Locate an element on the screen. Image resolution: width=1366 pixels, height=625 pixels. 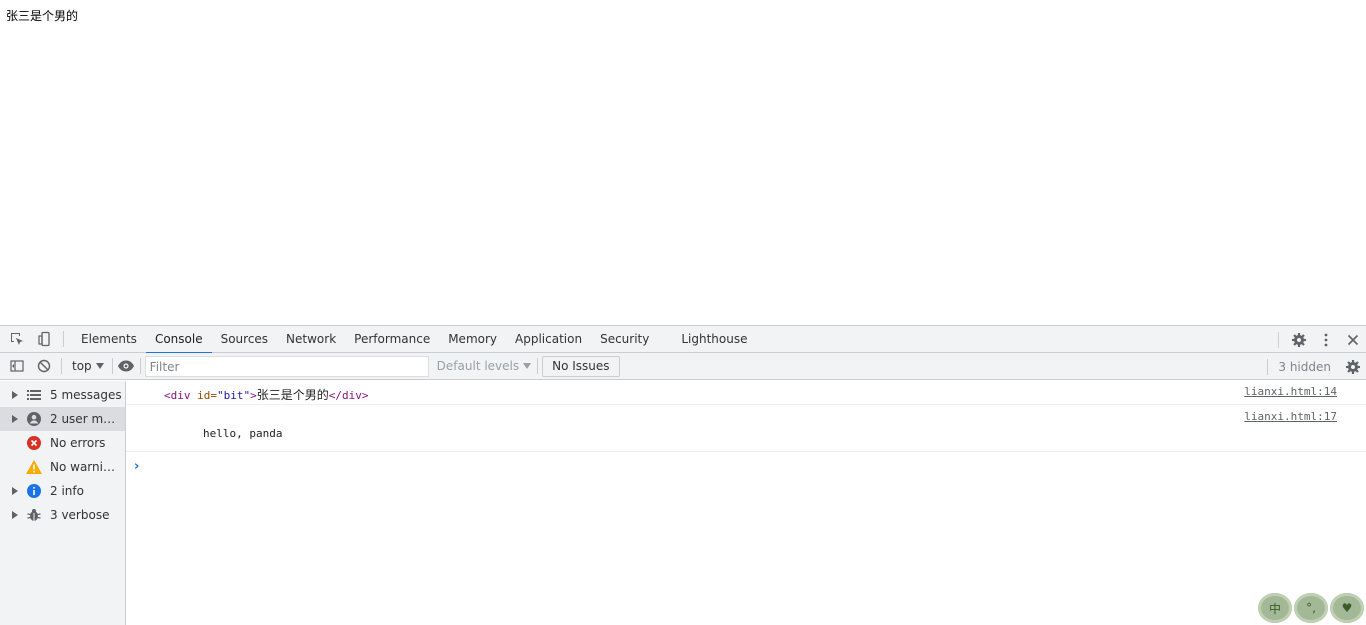
sidebar-item-info: 2 info is located at coordinates (62, 491).